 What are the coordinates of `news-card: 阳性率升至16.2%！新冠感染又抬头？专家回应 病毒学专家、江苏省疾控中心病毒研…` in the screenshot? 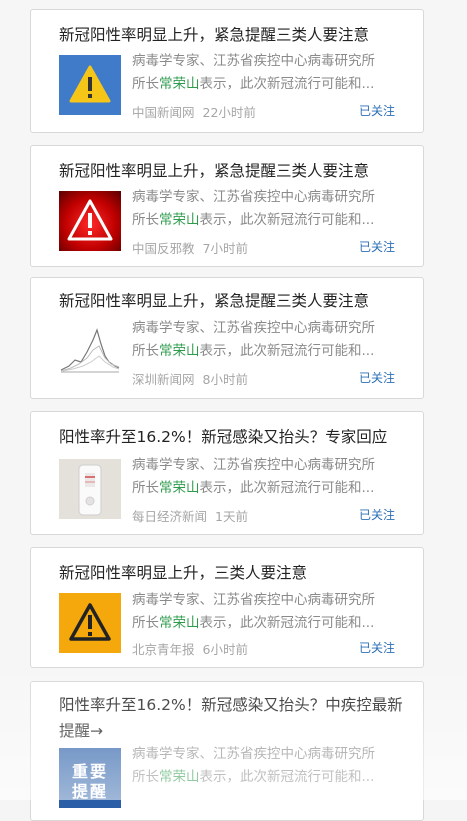 It's located at (227, 473).